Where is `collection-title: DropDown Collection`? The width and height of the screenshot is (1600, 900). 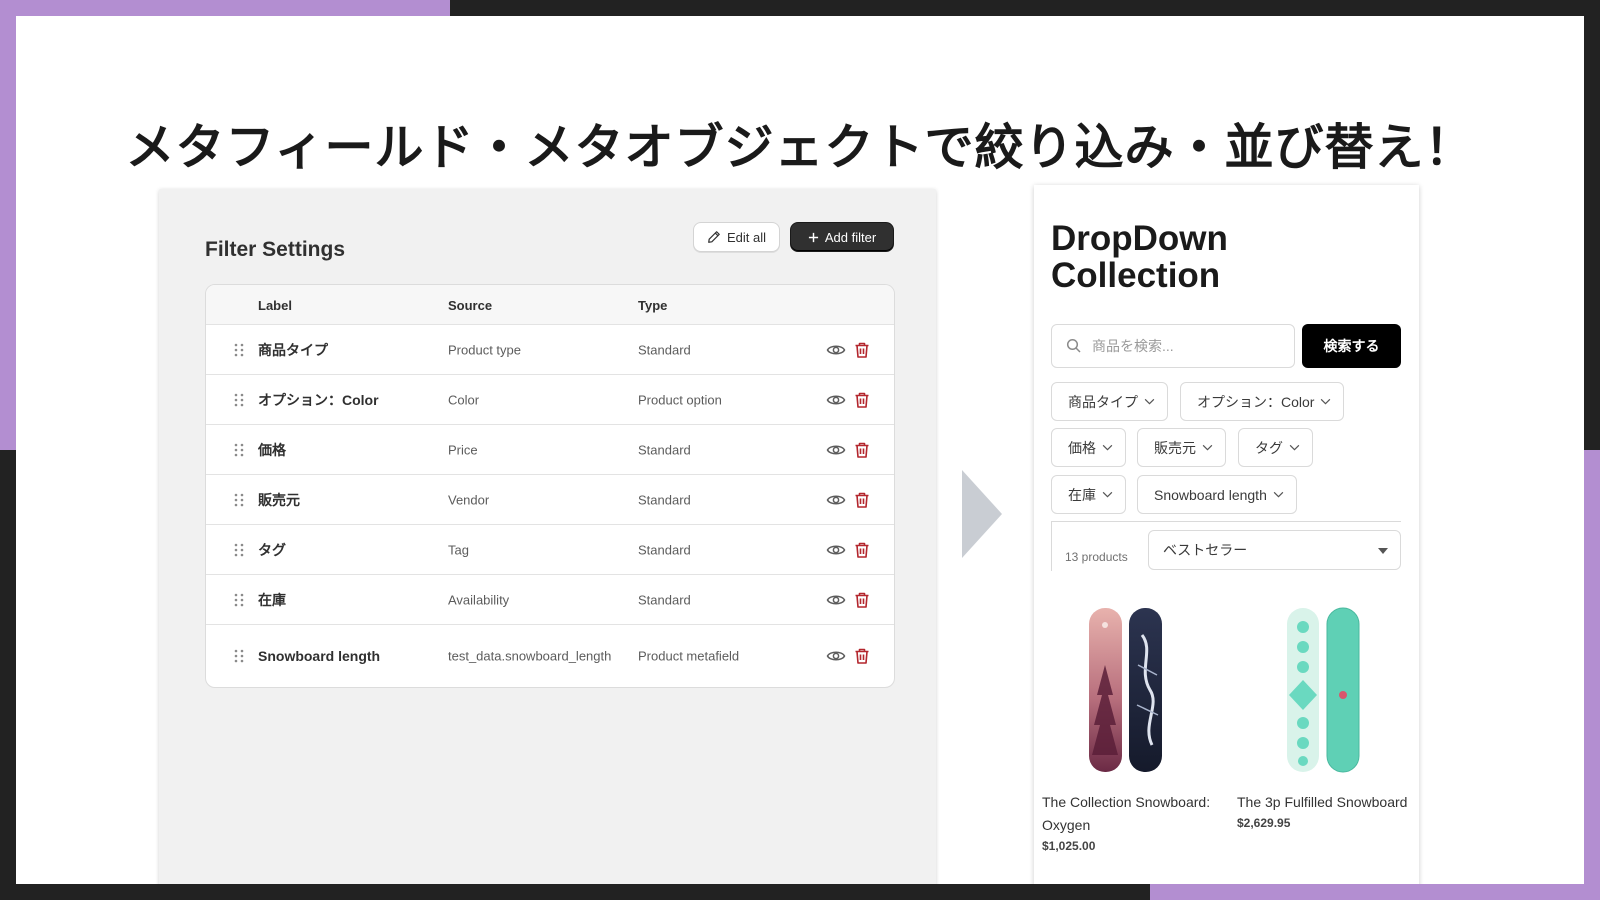 collection-title: DropDown Collection is located at coordinates (1139, 257).